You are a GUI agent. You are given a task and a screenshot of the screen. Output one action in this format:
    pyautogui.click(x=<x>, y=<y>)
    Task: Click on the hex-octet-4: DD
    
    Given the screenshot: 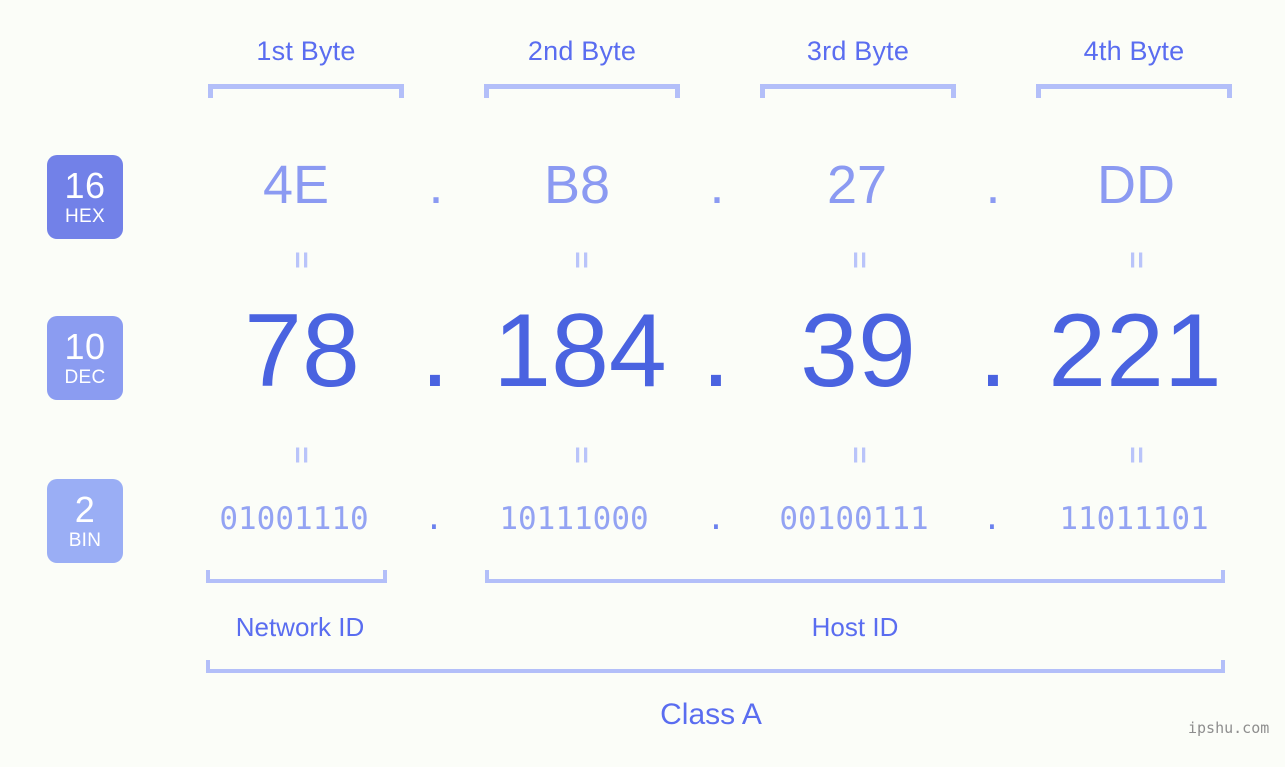 What is the action you would take?
    pyautogui.click(x=1136, y=185)
    